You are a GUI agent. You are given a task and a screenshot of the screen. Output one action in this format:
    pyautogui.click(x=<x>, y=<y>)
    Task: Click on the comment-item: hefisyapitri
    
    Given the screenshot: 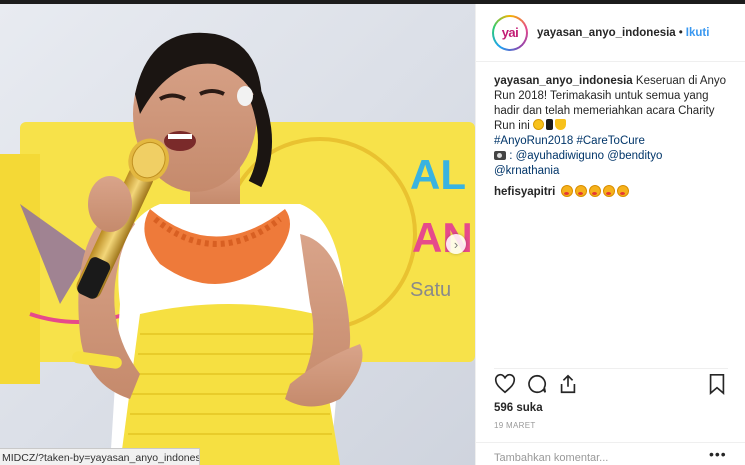 What is the action you would take?
    pyautogui.click(x=614, y=192)
    